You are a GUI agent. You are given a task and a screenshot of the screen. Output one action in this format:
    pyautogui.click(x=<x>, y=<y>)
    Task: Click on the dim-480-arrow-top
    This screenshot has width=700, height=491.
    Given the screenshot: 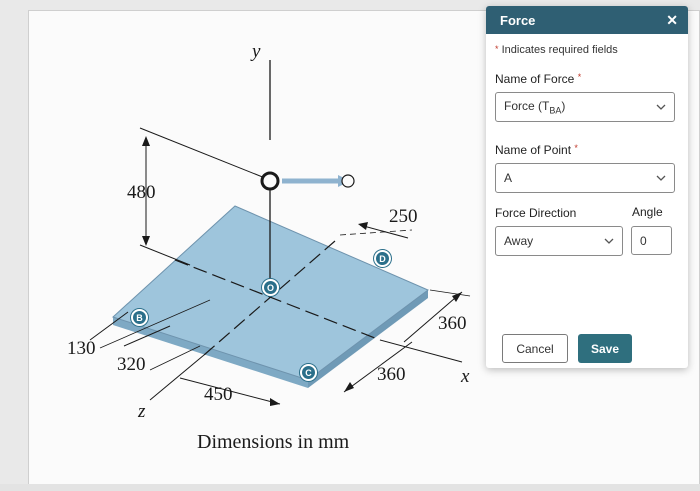 What is the action you would take?
    pyautogui.click(x=146, y=141)
    